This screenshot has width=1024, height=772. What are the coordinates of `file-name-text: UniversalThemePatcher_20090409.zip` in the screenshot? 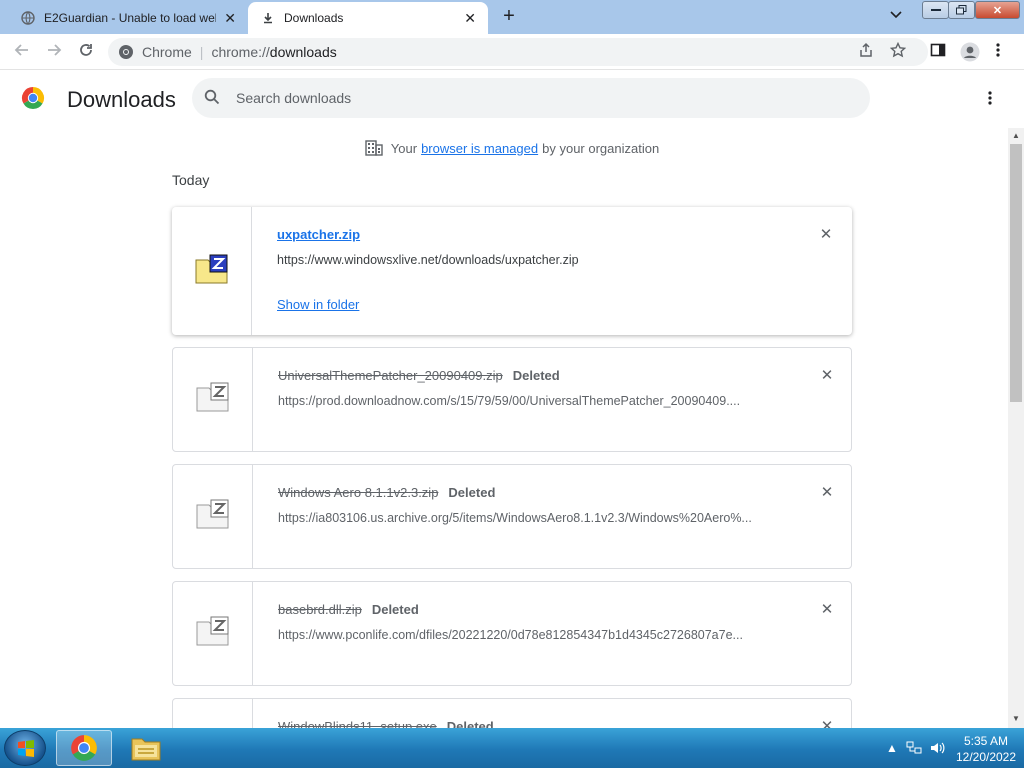 It's located at (390, 375).